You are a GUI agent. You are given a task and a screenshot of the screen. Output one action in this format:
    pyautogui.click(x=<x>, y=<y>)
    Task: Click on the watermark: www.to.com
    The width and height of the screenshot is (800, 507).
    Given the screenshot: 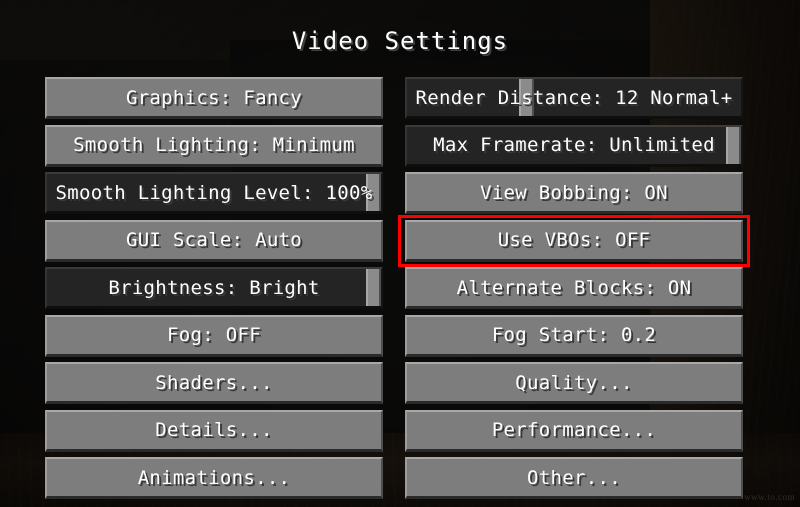 What is the action you would take?
    pyautogui.click(x=769, y=497)
    